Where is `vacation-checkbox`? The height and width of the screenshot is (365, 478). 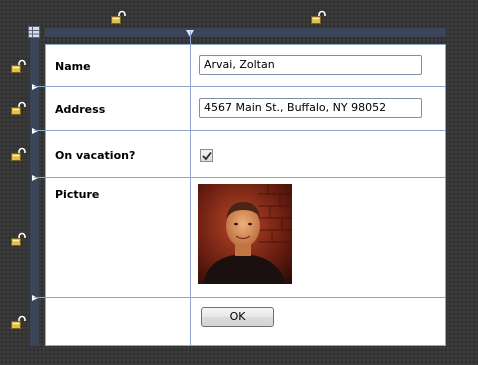 vacation-checkbox is located at coordinates (206, 155).